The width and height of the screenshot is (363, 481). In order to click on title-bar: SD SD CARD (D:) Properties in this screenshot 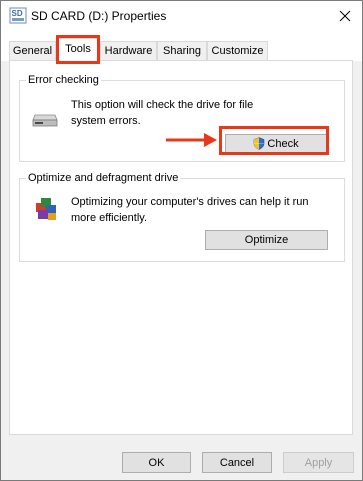, I will do `click(181, 16)`.